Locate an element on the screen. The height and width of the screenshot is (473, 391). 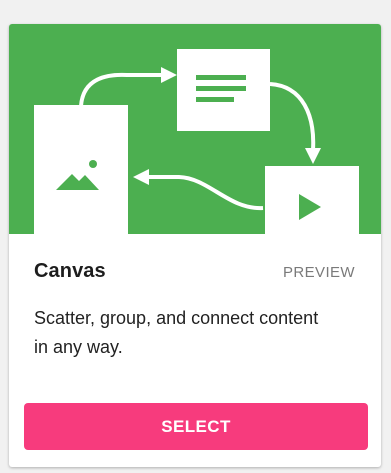
video-card-icon is located at coordinates (312, 200).